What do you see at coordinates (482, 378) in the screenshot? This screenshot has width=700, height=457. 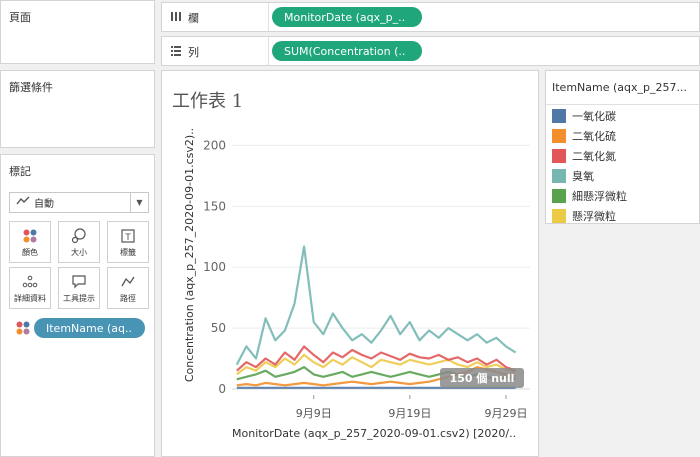 I see `null-badge-label: 150 個 null` at bounding box center [482, 378].